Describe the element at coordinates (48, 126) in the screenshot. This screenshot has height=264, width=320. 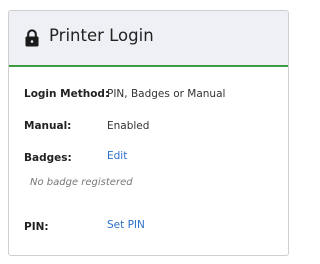
I see `manual-label: Manual:` at that location.